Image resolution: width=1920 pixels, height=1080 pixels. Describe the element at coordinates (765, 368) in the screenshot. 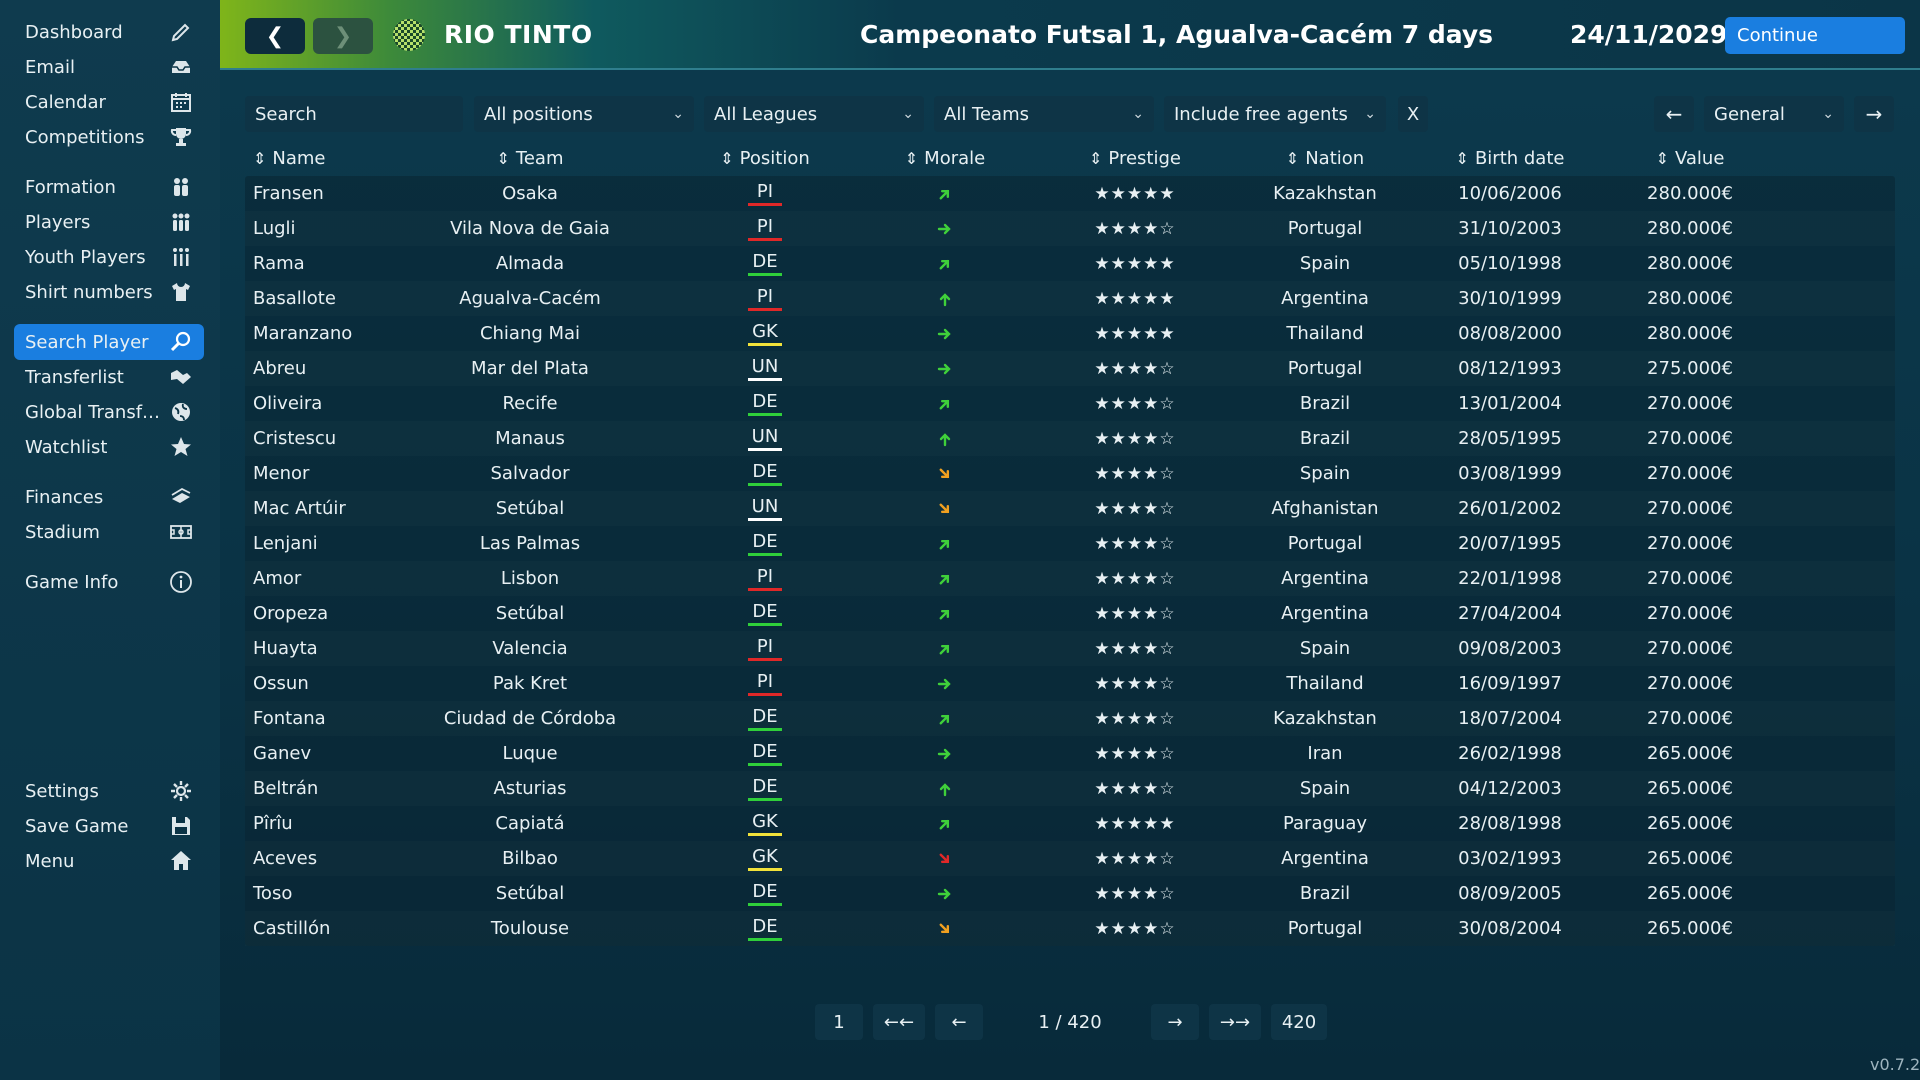

I see `position-badge: UN` at that location.